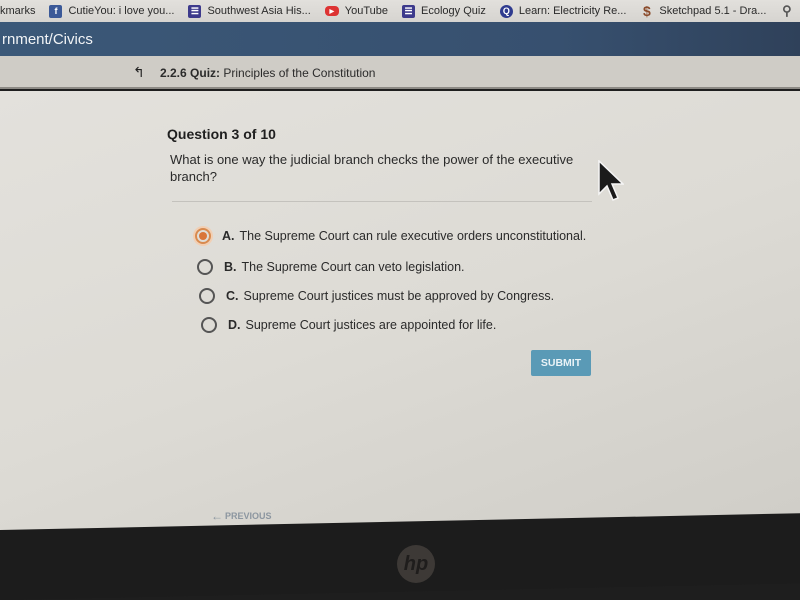 This screenshot has width=800, height=600. I want to click on course-title: rnment/Civics, so click(47, 39).